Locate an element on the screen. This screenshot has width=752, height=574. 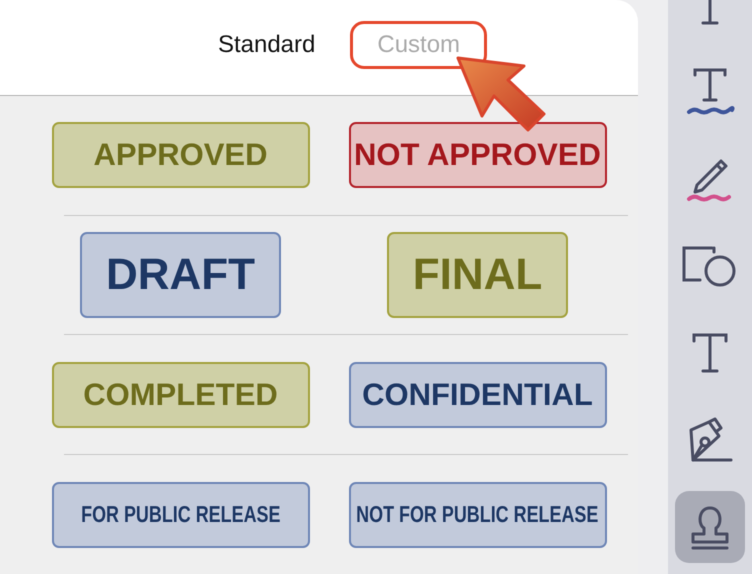
stamp-button: NOT APPROVED is located at coordinates (477, 155).